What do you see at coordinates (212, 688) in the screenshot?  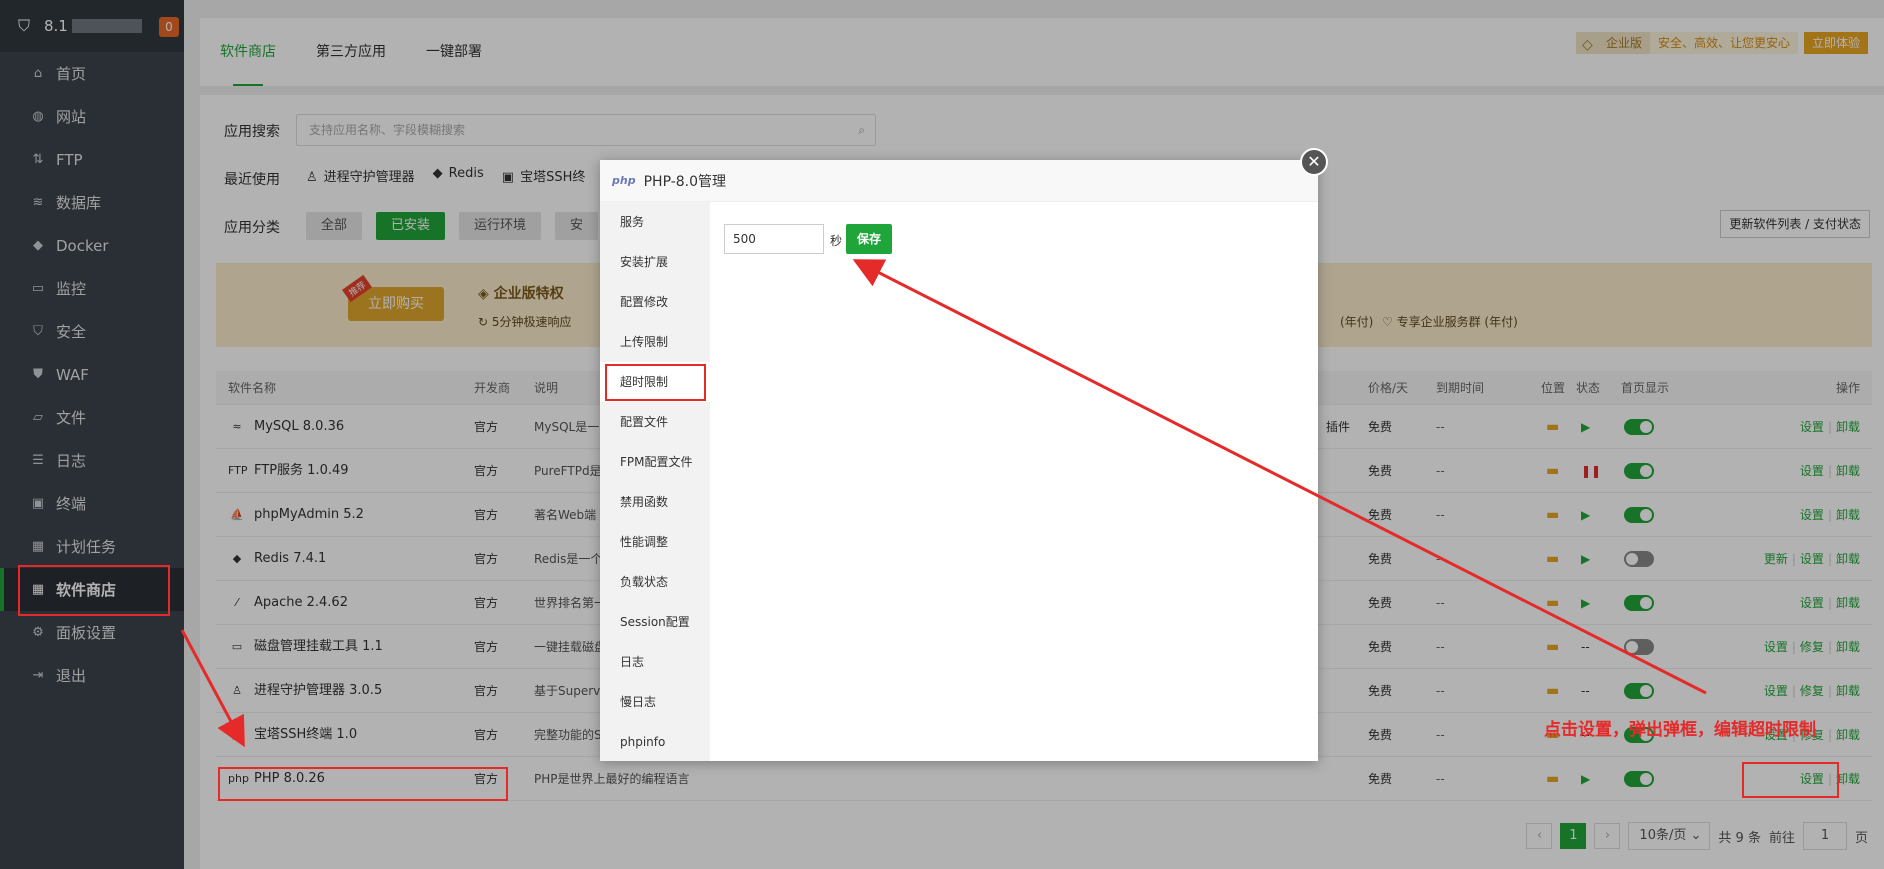 I see `arrow-to-php-row` at bounding box center [212, 688].